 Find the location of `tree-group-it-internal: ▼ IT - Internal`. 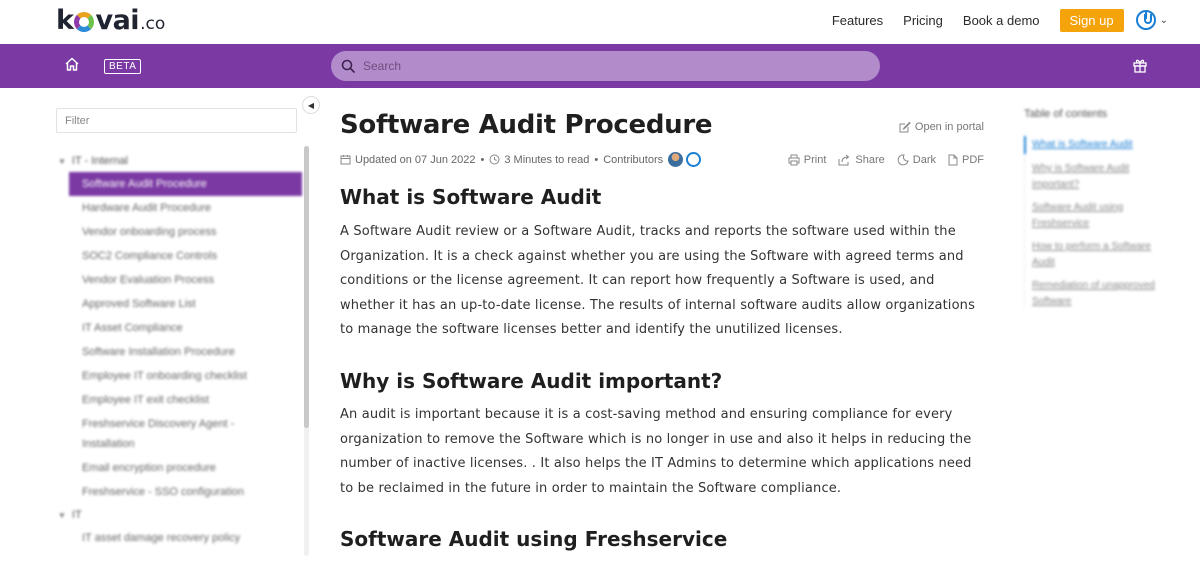

tree-group-it-internal: ▼ IT - Internal is located at coordinates (180, 161).